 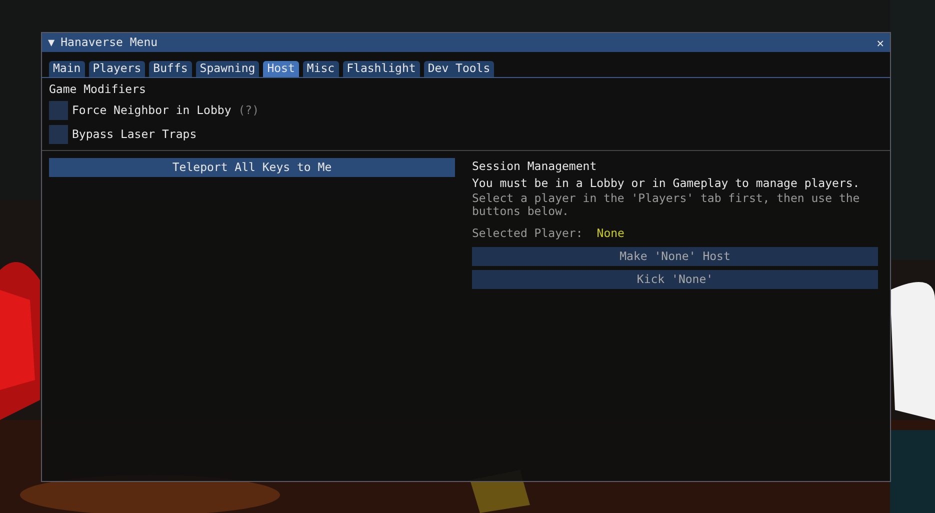 I want to click on close-button: ✕, so click(x=880, y=42).